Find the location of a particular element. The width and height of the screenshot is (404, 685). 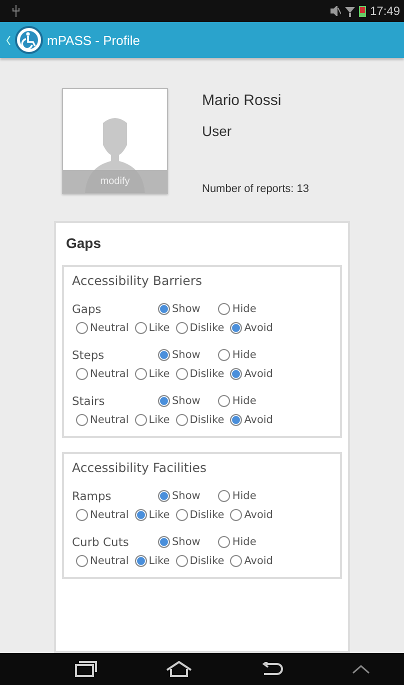

mute-icon is located at coordinates (335, 11).